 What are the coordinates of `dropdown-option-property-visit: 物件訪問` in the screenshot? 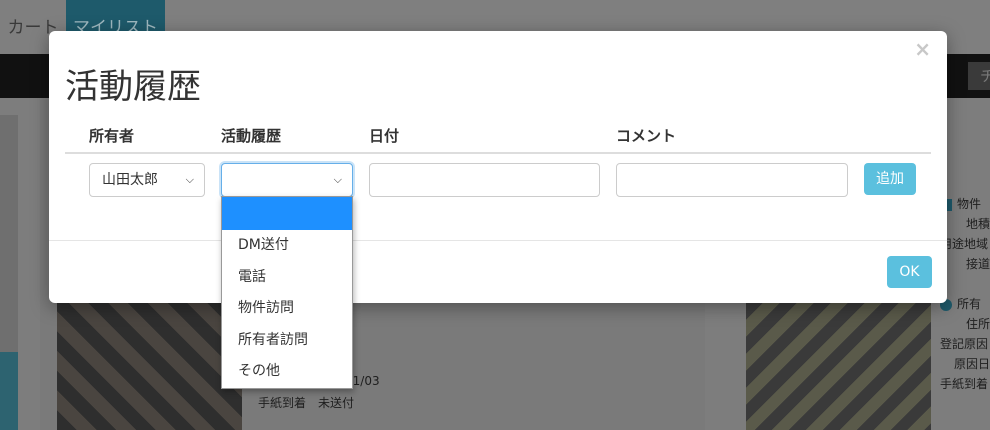 It's located at (287, 309).